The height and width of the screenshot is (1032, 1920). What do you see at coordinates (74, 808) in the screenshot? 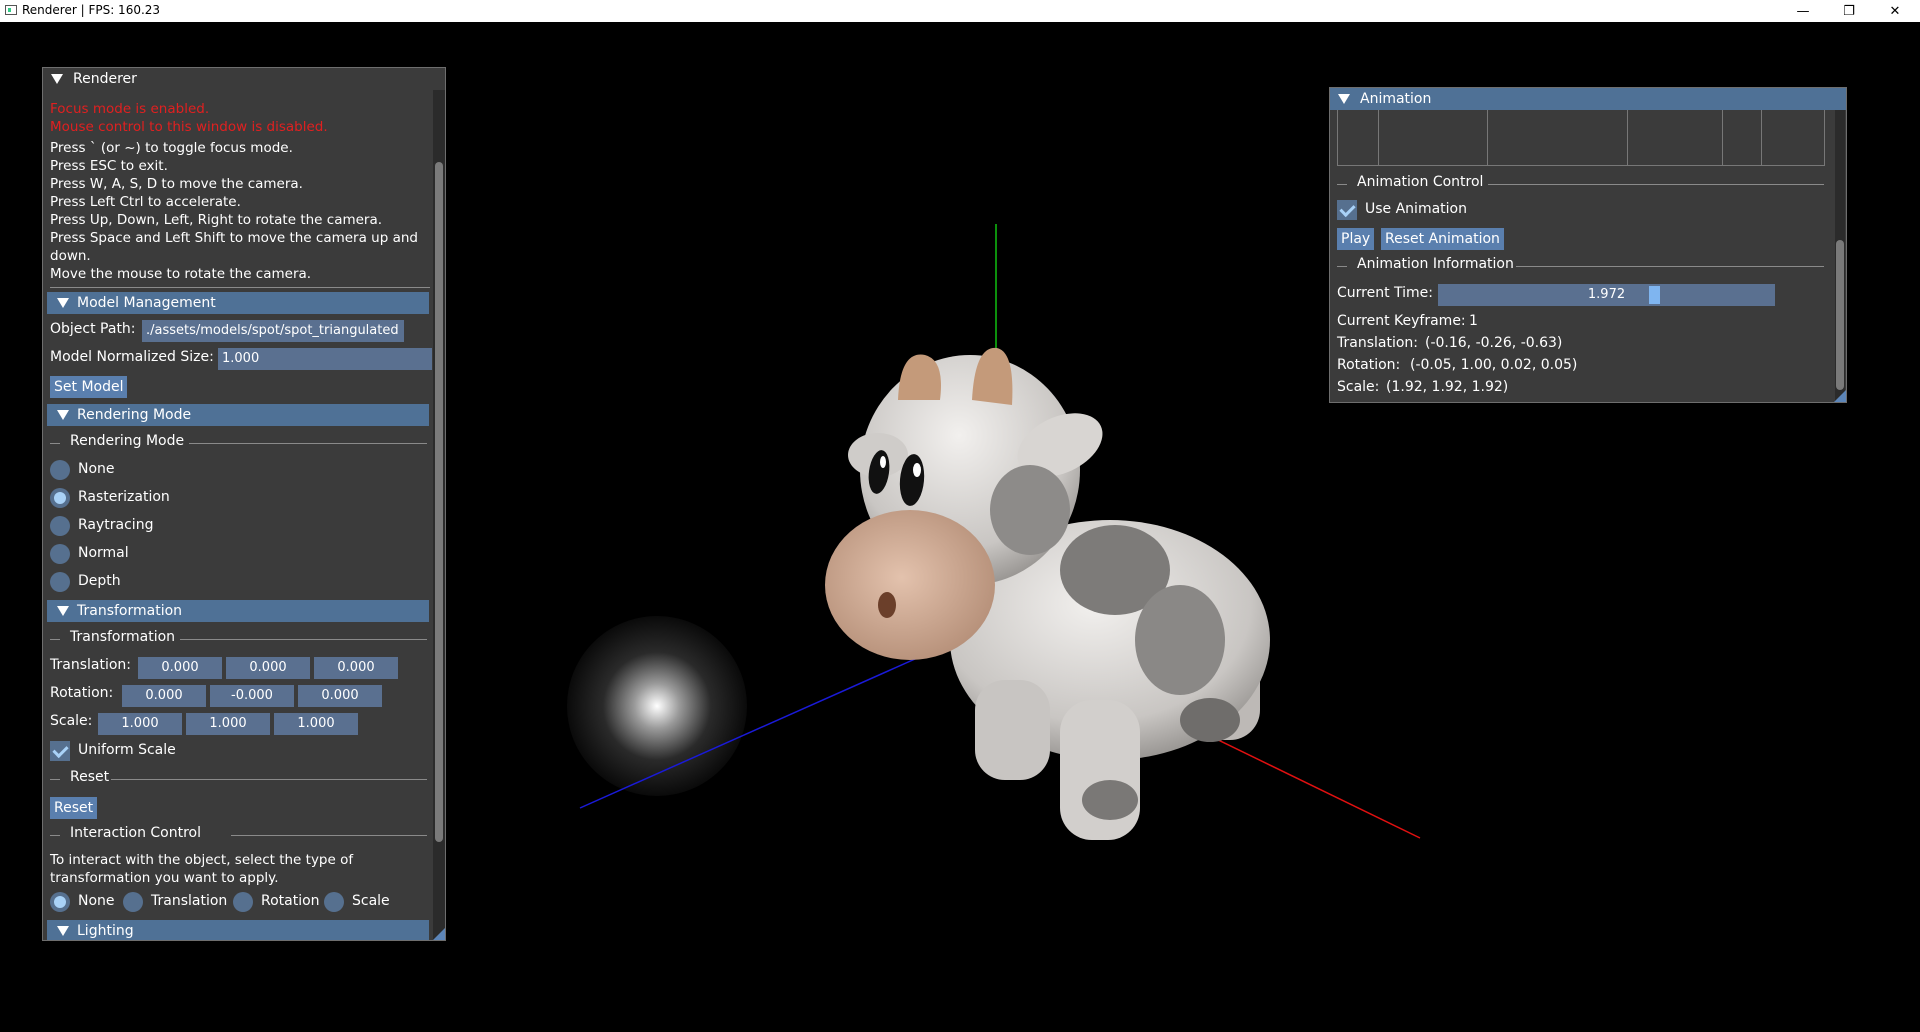
I see `reset-button: Reset` at bounding box center [74, 808].